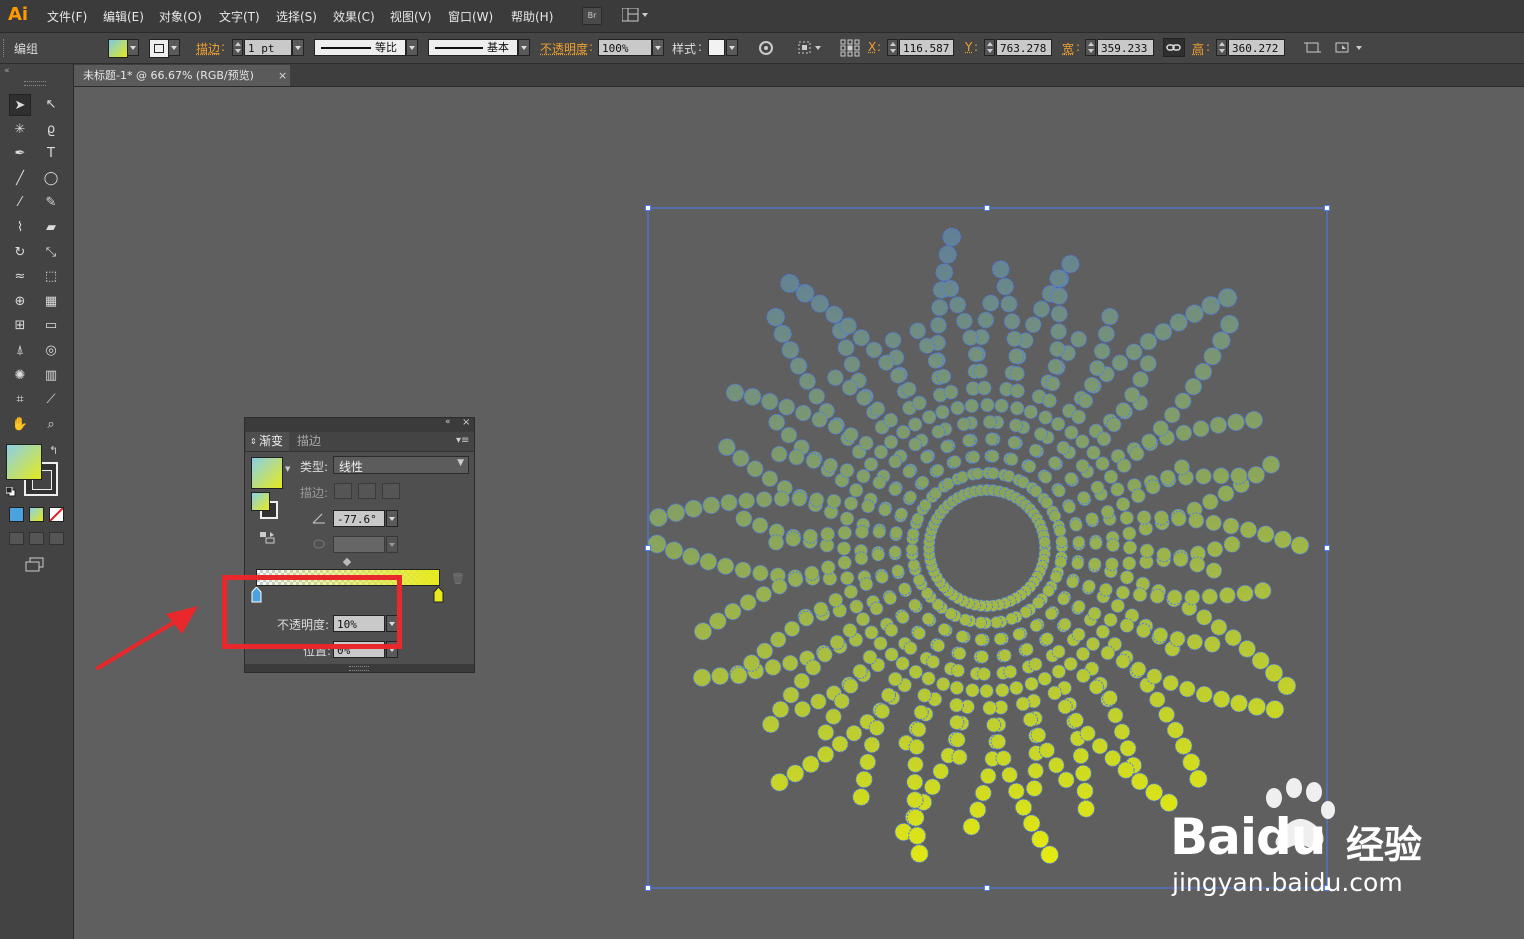 This screenshot has width=1524, height=939. What do you see at coordinates (267, 538) in the screenshot?
I see `reverse-gradient-icon` at bounding box center [267, 538].